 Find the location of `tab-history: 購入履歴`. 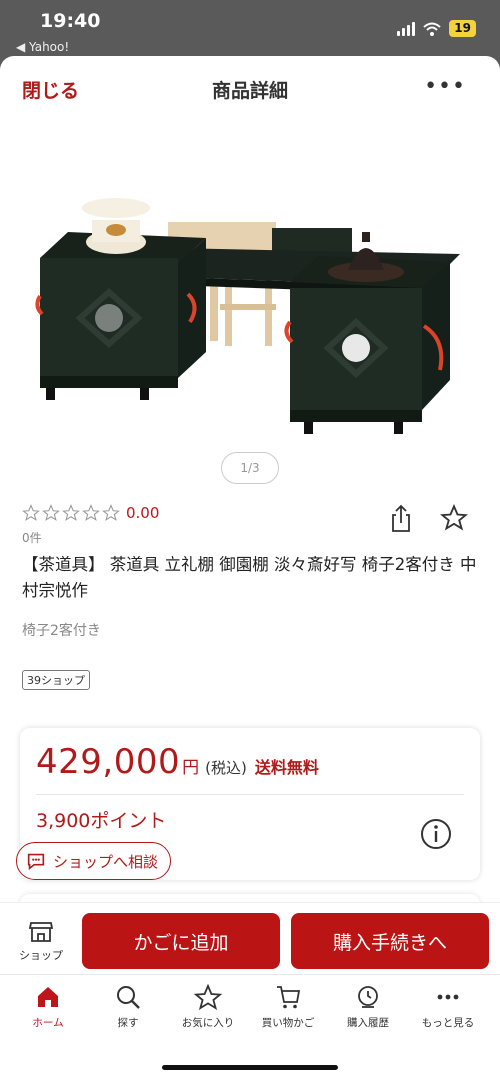

tab-history: 購入履歴 is located at coordinates (368, 1006).